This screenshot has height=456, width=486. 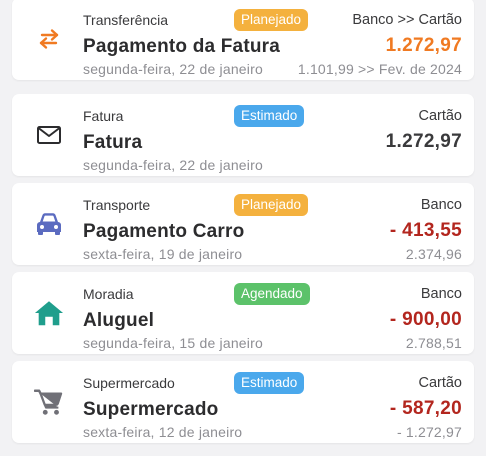 I want to click on transaction-account: Banco >> Cartão, so click(x=407, y=20).